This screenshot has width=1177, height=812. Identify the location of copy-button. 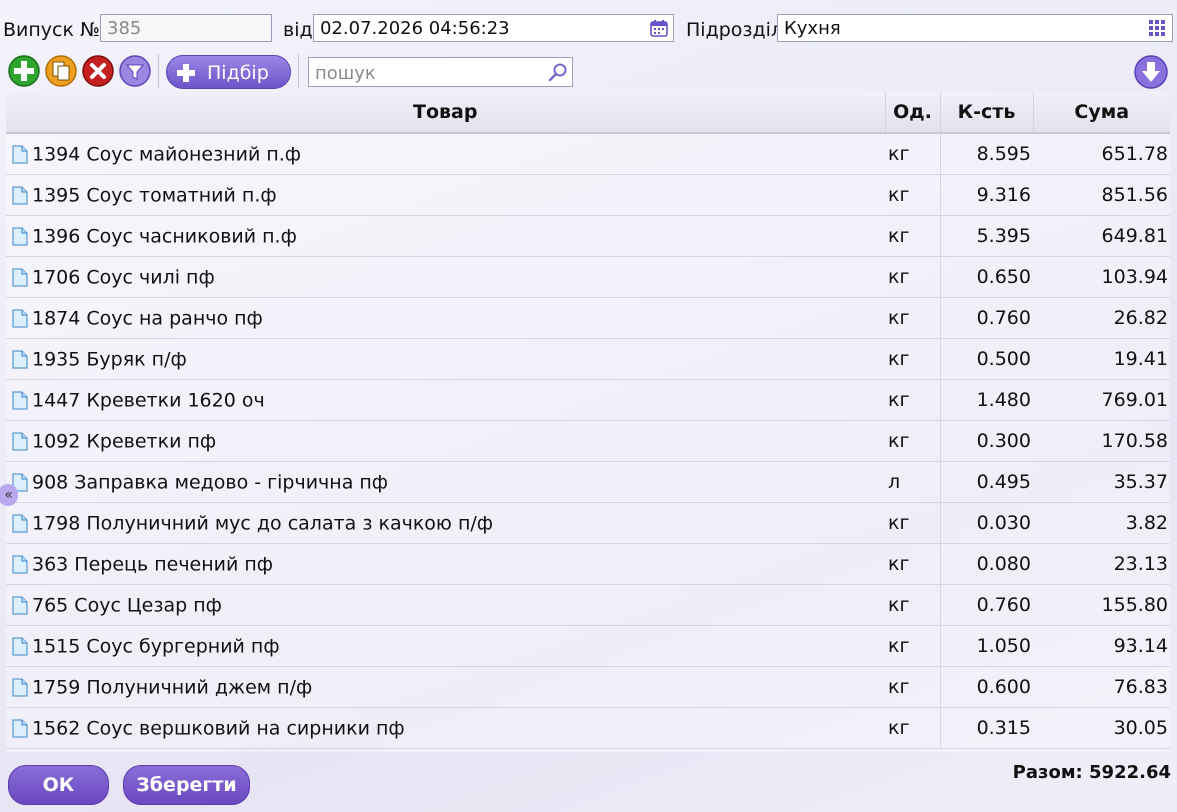
(61, 71).